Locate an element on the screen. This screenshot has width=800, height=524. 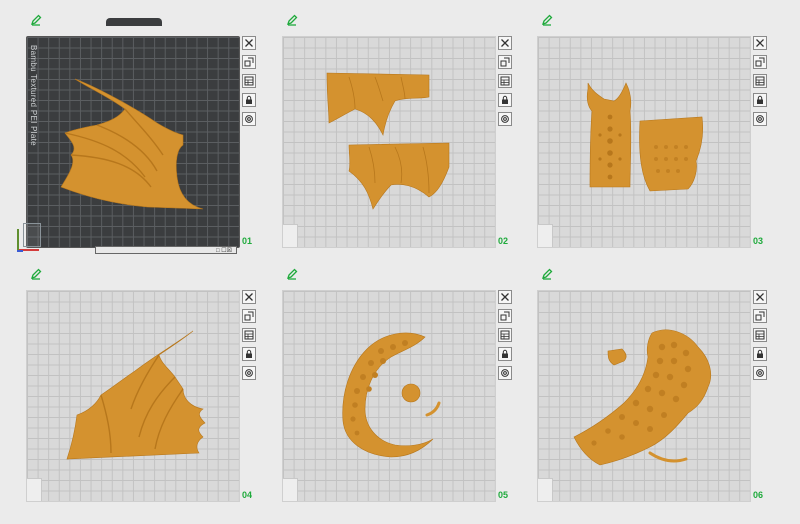
plate-card-02: 02 is located at coordinates (402, 146).